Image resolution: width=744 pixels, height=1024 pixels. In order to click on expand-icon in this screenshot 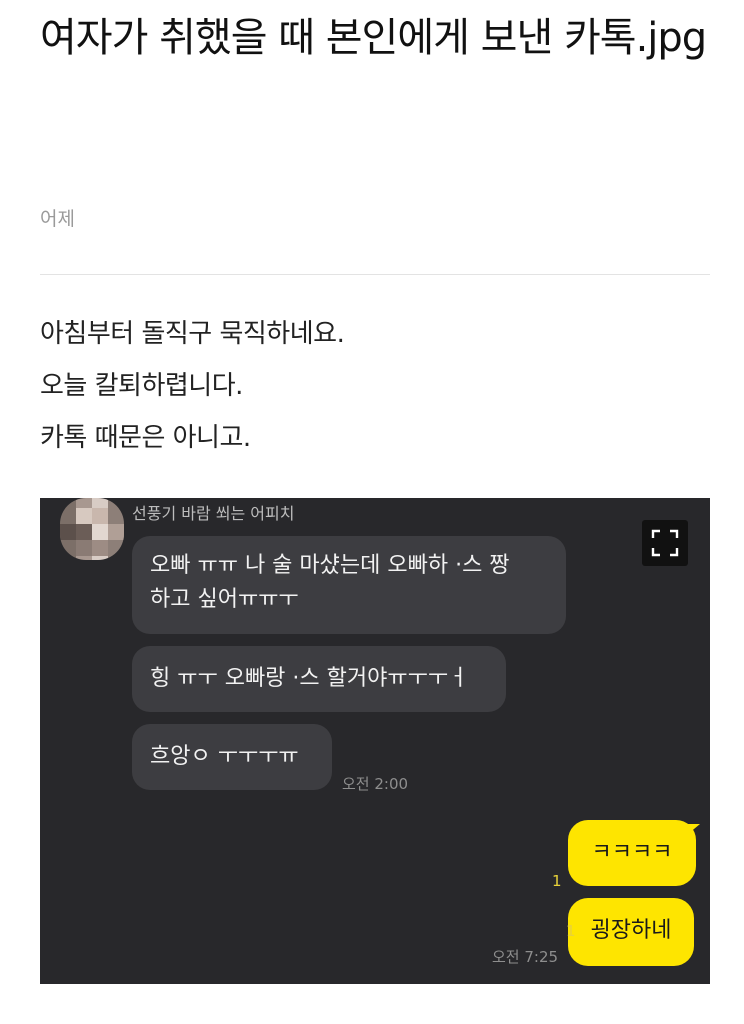, I will do `click(665, 543)`.